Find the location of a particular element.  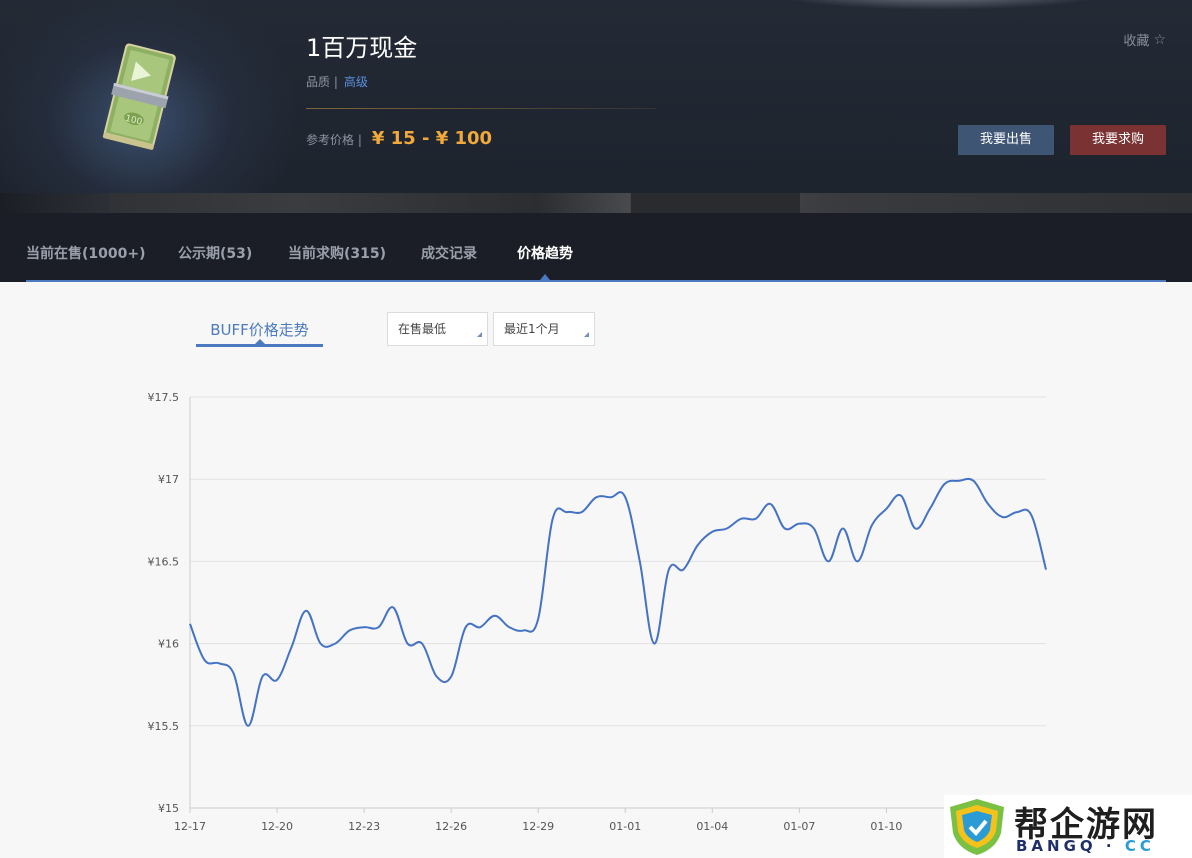

favorite-button: 收藏 ☆ is located at coordinates (1144, 40).